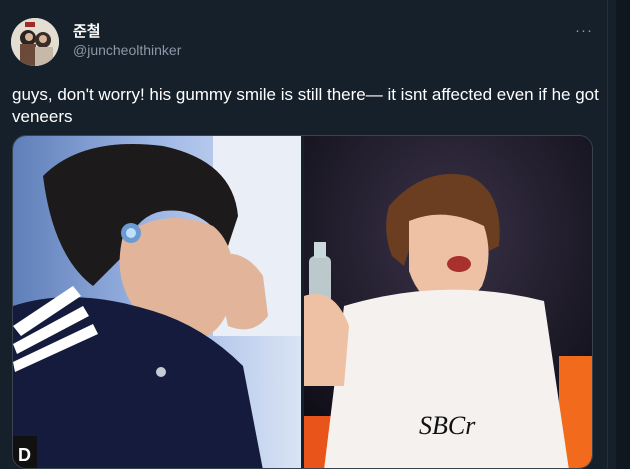 The image size is (630, 469). What do you see at coordinates (35, 42) in the screenshot?
I see `profile-avatar` at bounding box center [35, 42].